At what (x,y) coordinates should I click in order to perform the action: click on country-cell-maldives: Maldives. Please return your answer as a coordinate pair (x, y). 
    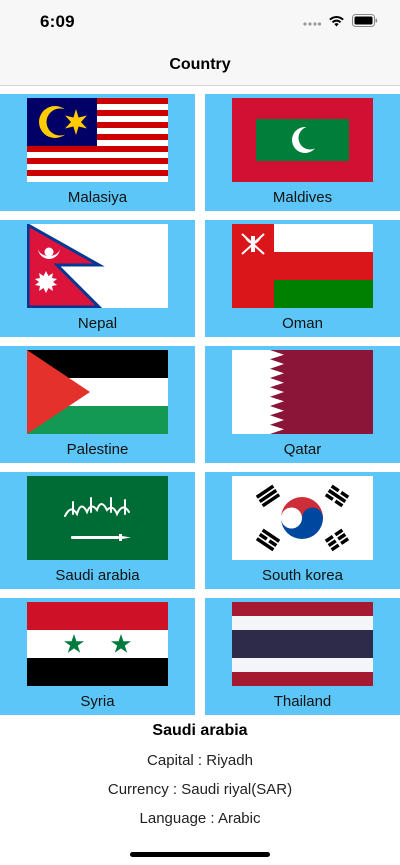
    Looking at the image, I should click on (302, 152).